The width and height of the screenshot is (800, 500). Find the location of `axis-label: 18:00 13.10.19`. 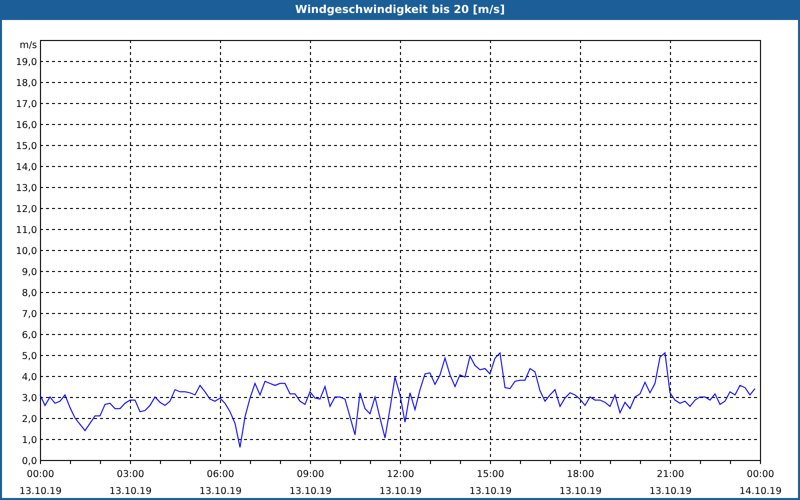

axis-label: 18:00 13.10.19 is located at coordinates (580, 483).